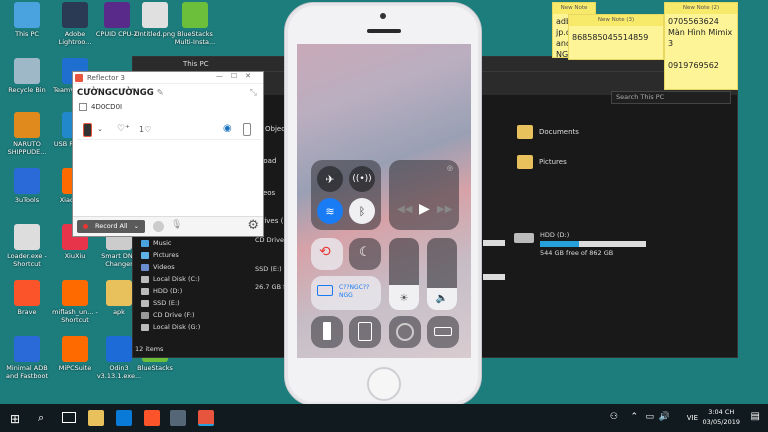 The width and height of the screenshot is (768, 432). What do you see at coordinates (178, 327) in the screenshot?
I see `nav-item: Local Disk (G:)` at bounding box center [178, 327].